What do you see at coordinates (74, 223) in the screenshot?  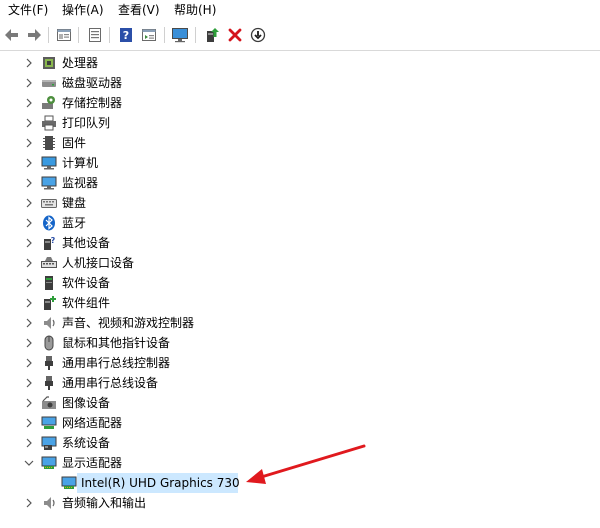 I see `tree-item-label: 蓝牙` at bounding box center [74, 223].